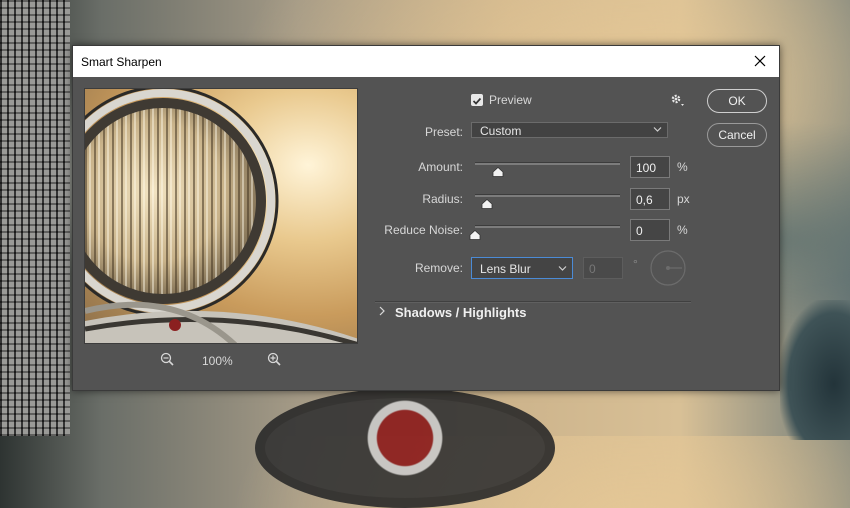 The image size is (850, 508). Describe the element at coordinates (815, 370) in the screenshot. I see `background-fender` at that location.